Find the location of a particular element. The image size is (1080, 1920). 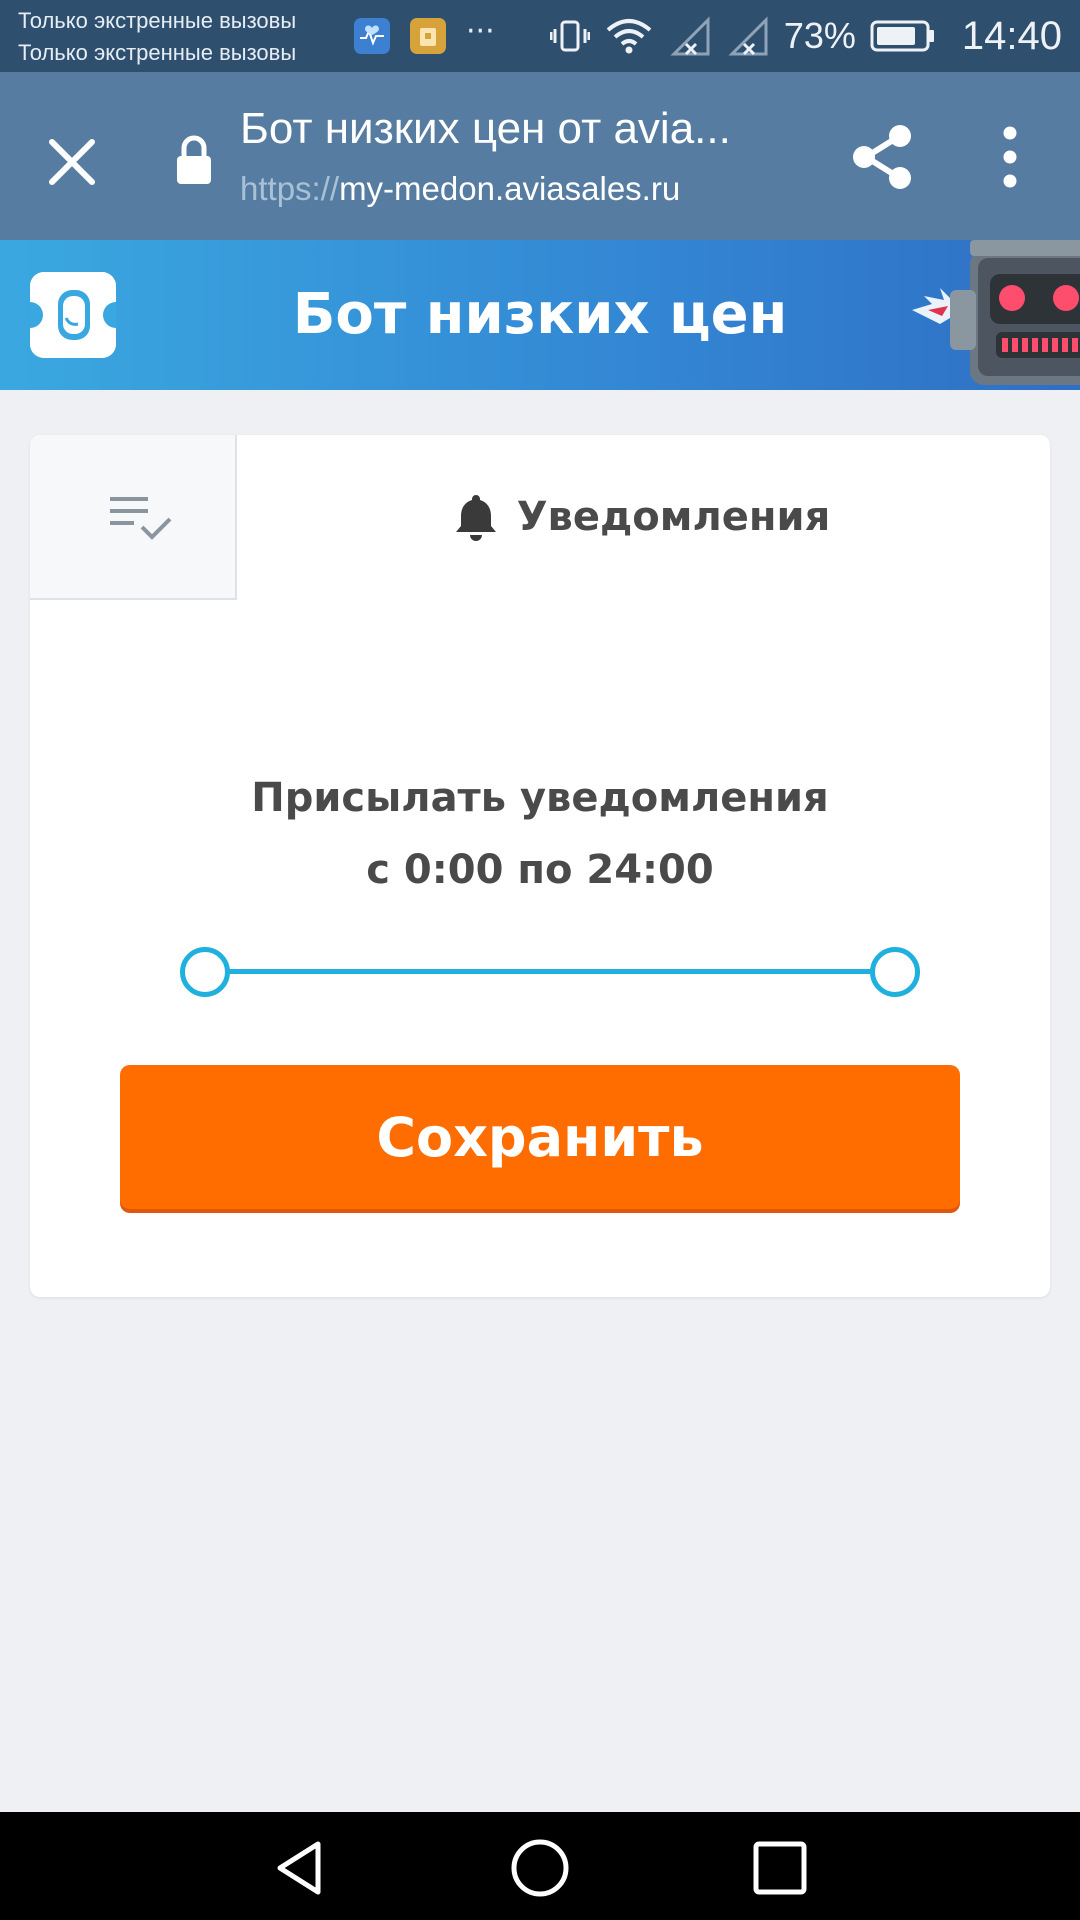

tab-notifications-label: Уведомления is located at coordinates (673, 516).